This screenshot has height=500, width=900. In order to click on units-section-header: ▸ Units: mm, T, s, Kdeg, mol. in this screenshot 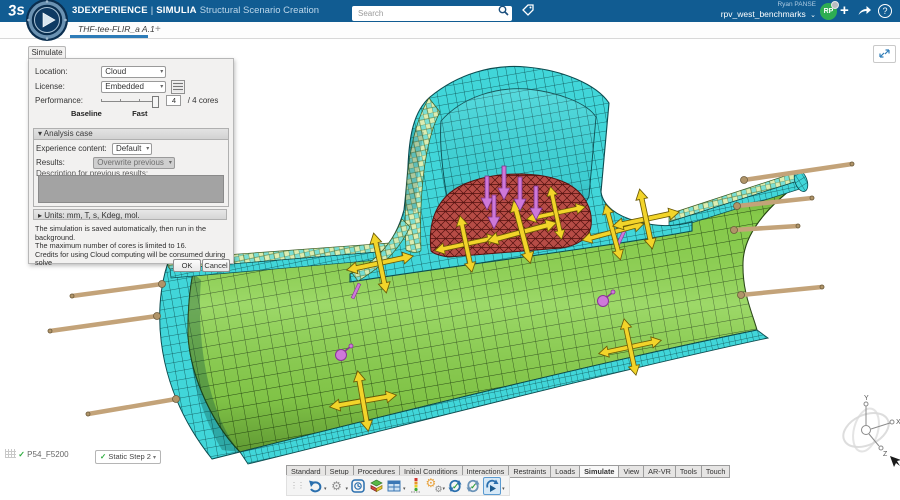, I will do `click(130, 214)`.